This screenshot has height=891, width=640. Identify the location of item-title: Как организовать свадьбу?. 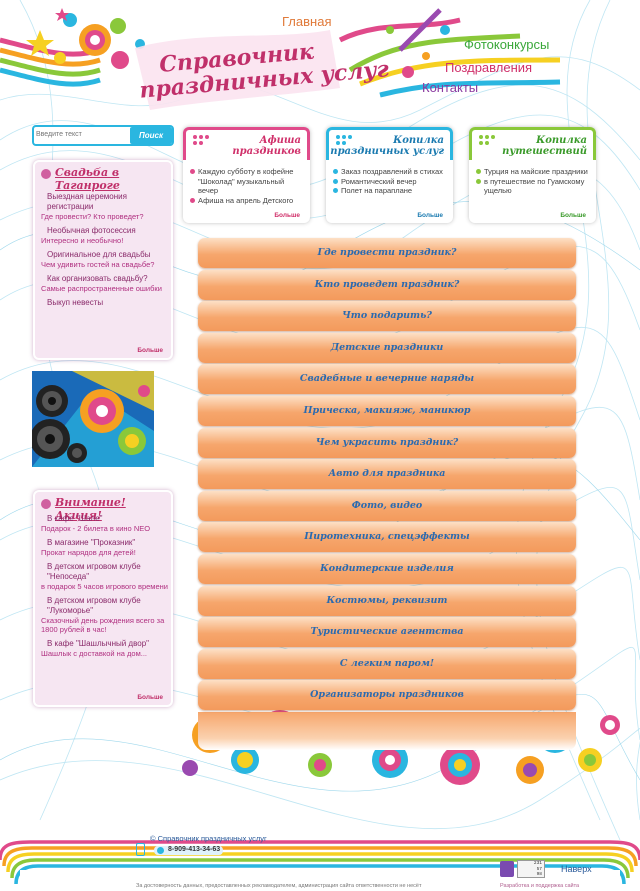
(97, 278).